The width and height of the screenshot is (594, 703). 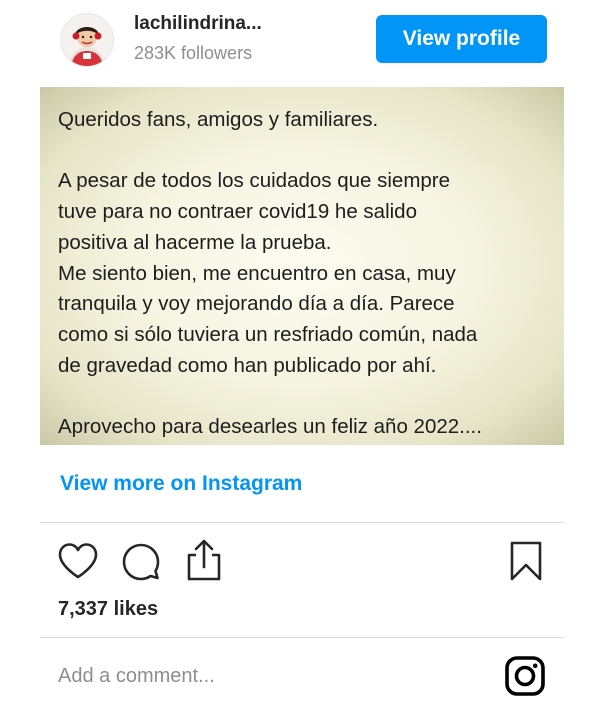 What do you see at coordinates (237, 212) in the screenshot?
I see `post-text-line: tuve para no contraer covid19 he salido` at bounding box center [237, 212].